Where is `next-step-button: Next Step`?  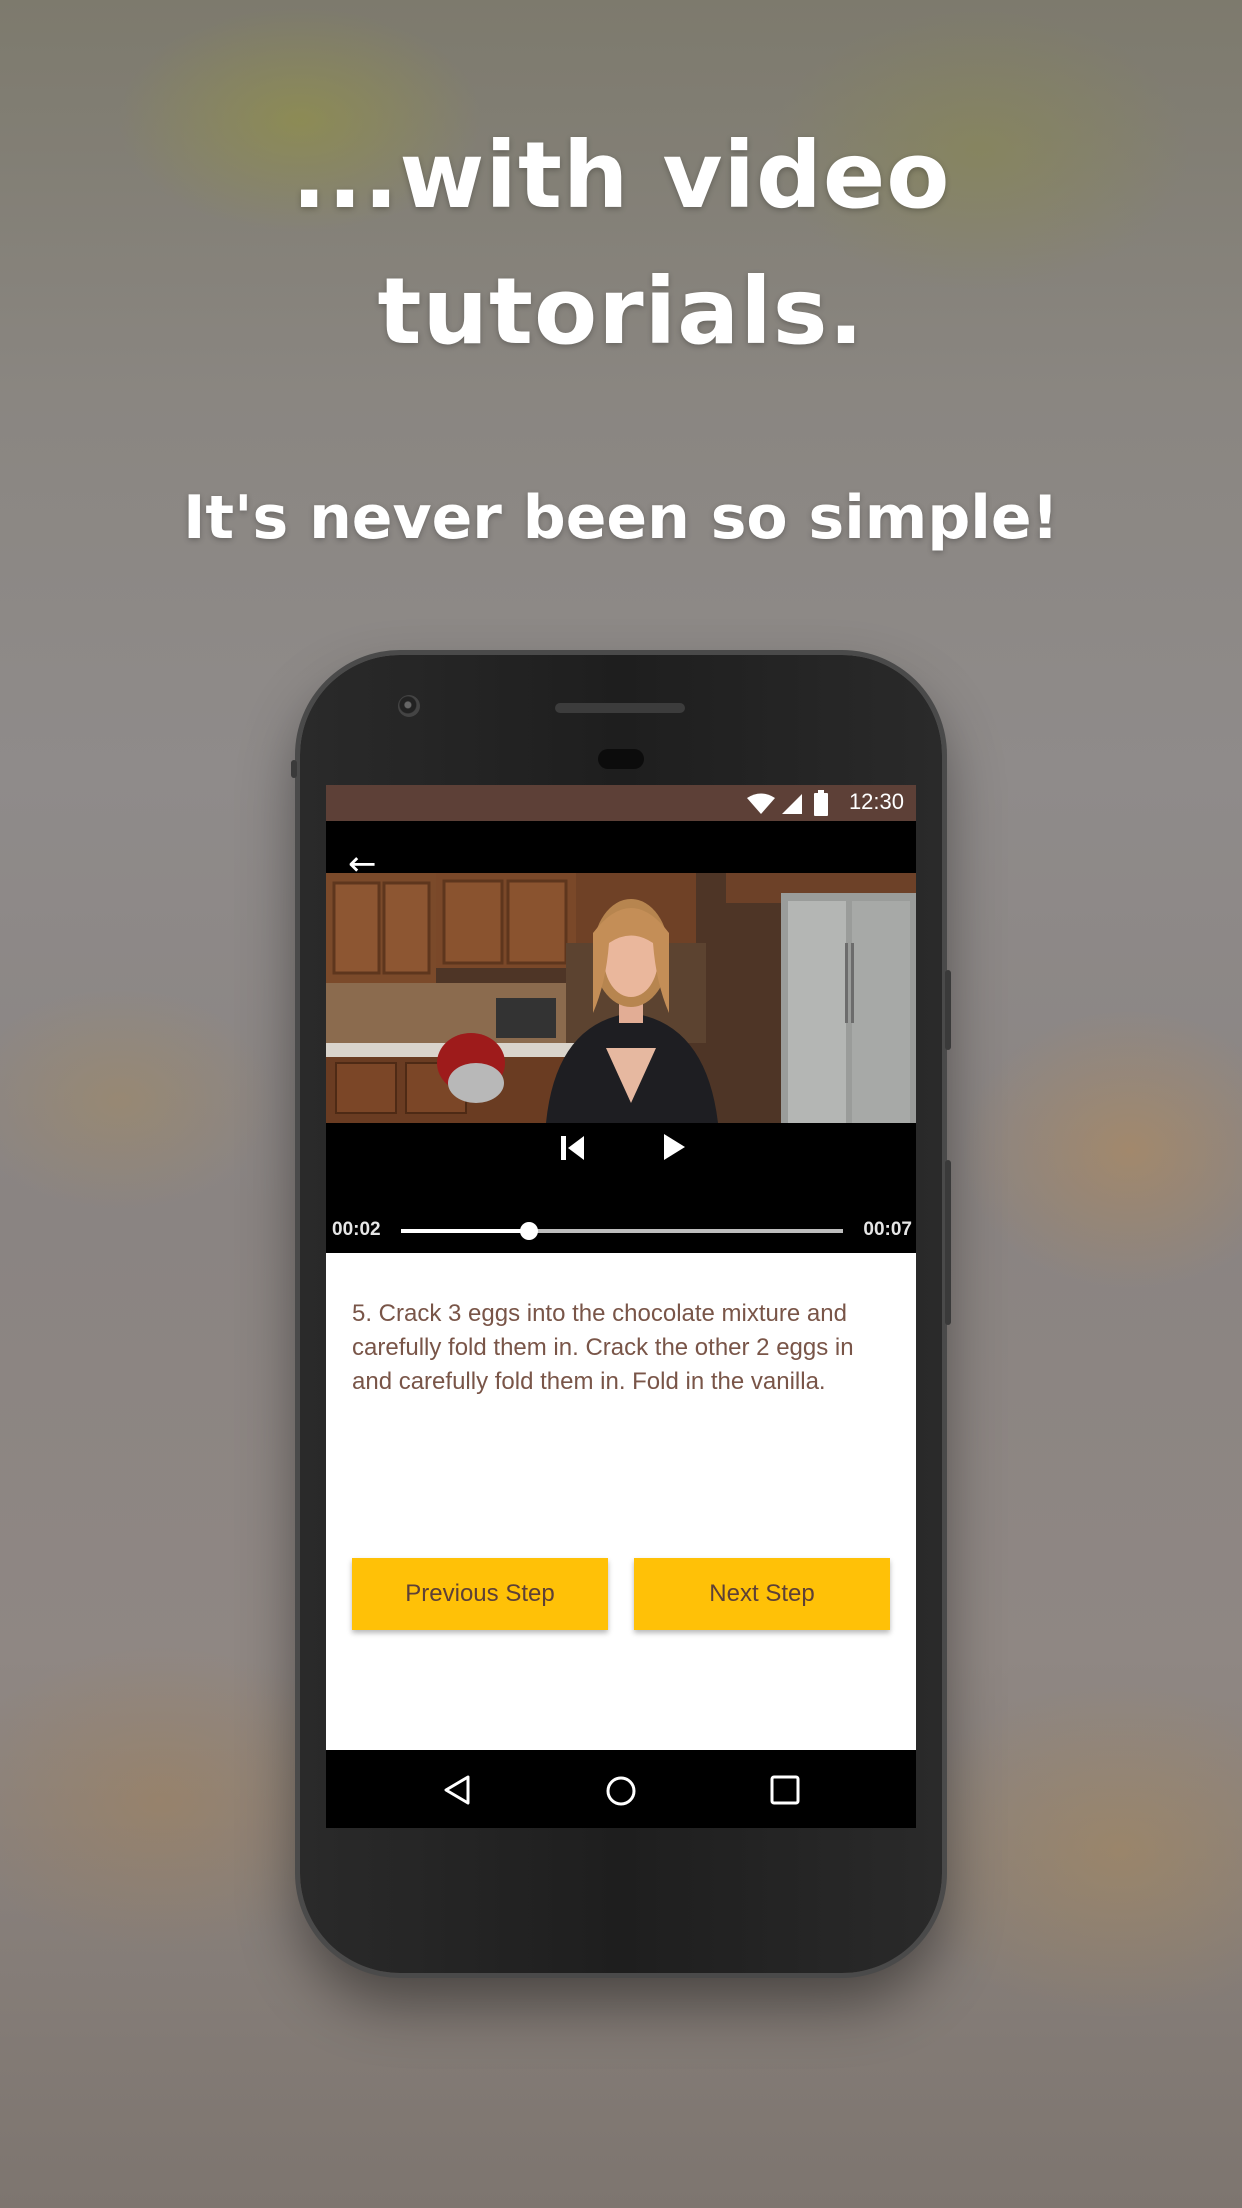
next-step-button: Next Step is located at coordinates (762, 1594).